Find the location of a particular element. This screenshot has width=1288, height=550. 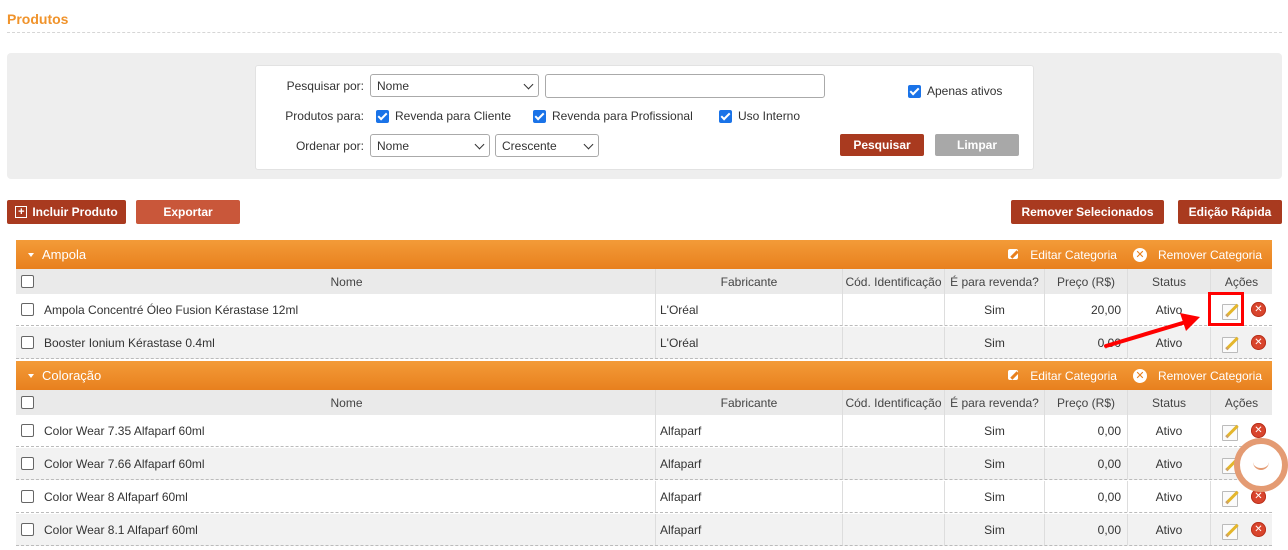

category-name: Coloração is located at coordinates (72, 375).